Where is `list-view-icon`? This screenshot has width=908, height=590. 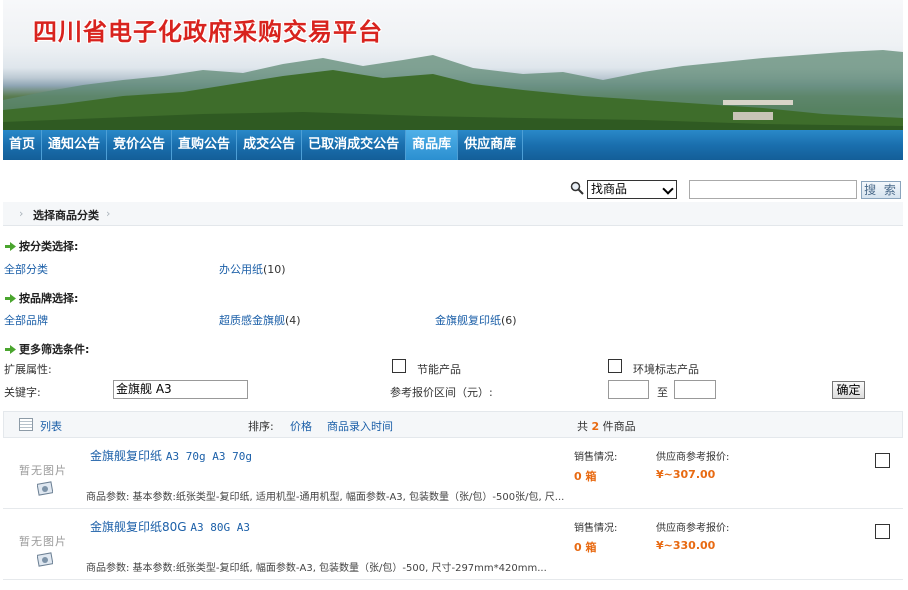
list-view-icon is located at coordinates (26, 424).